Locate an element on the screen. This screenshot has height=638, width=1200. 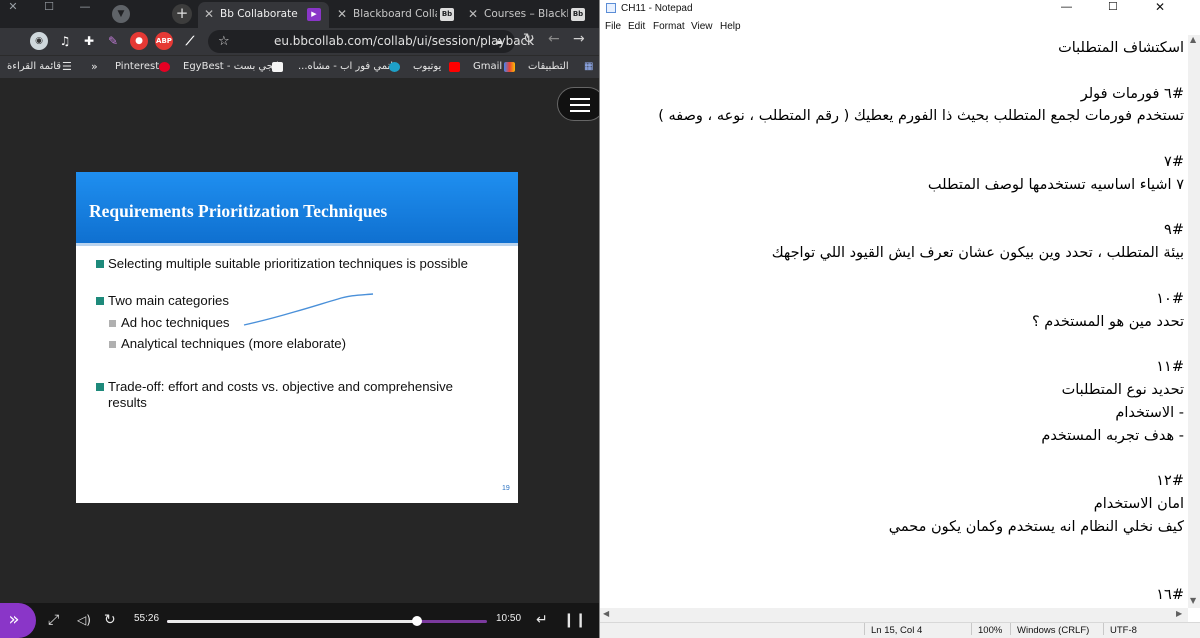
horizontal-scrollbar: ◀ ▶ is located at coordinates (894, 615).